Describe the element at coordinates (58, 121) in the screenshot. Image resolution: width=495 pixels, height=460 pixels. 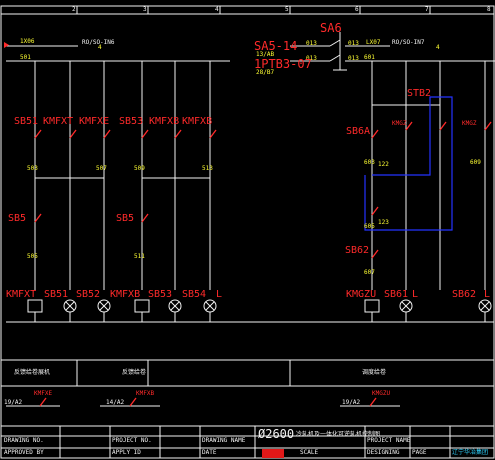
I see `device-kmfxt-top: KMFXT` at that location.